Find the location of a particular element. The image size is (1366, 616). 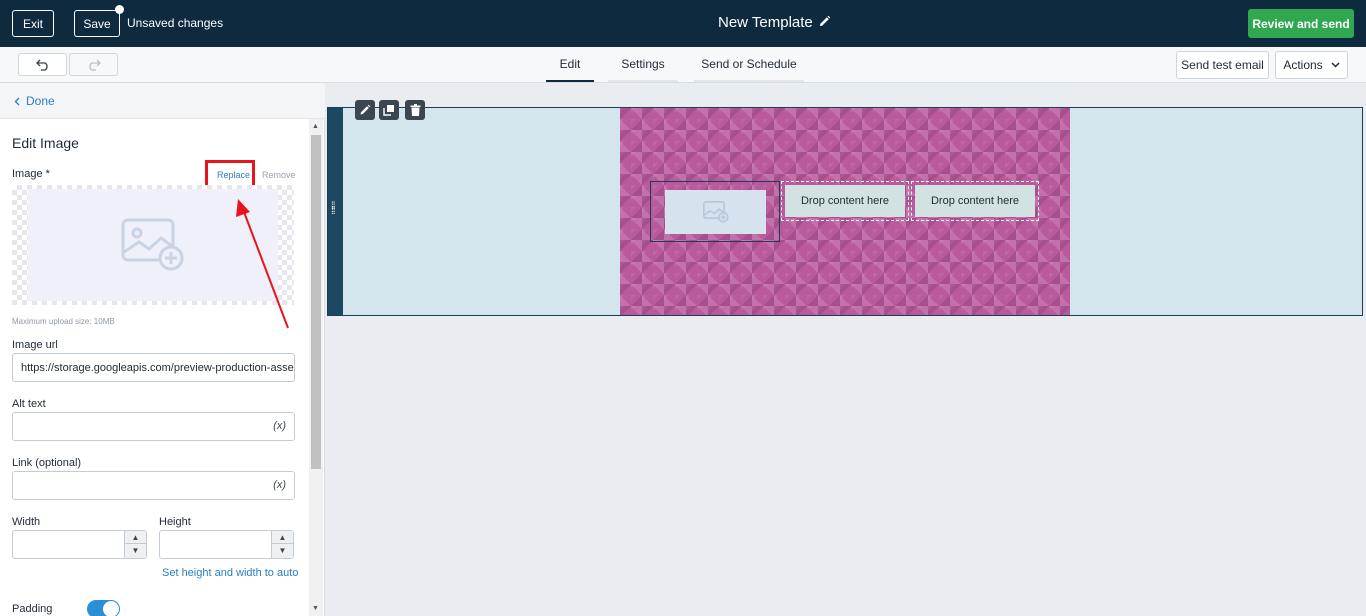

image-add-icon is located at coordinates (715, 212).